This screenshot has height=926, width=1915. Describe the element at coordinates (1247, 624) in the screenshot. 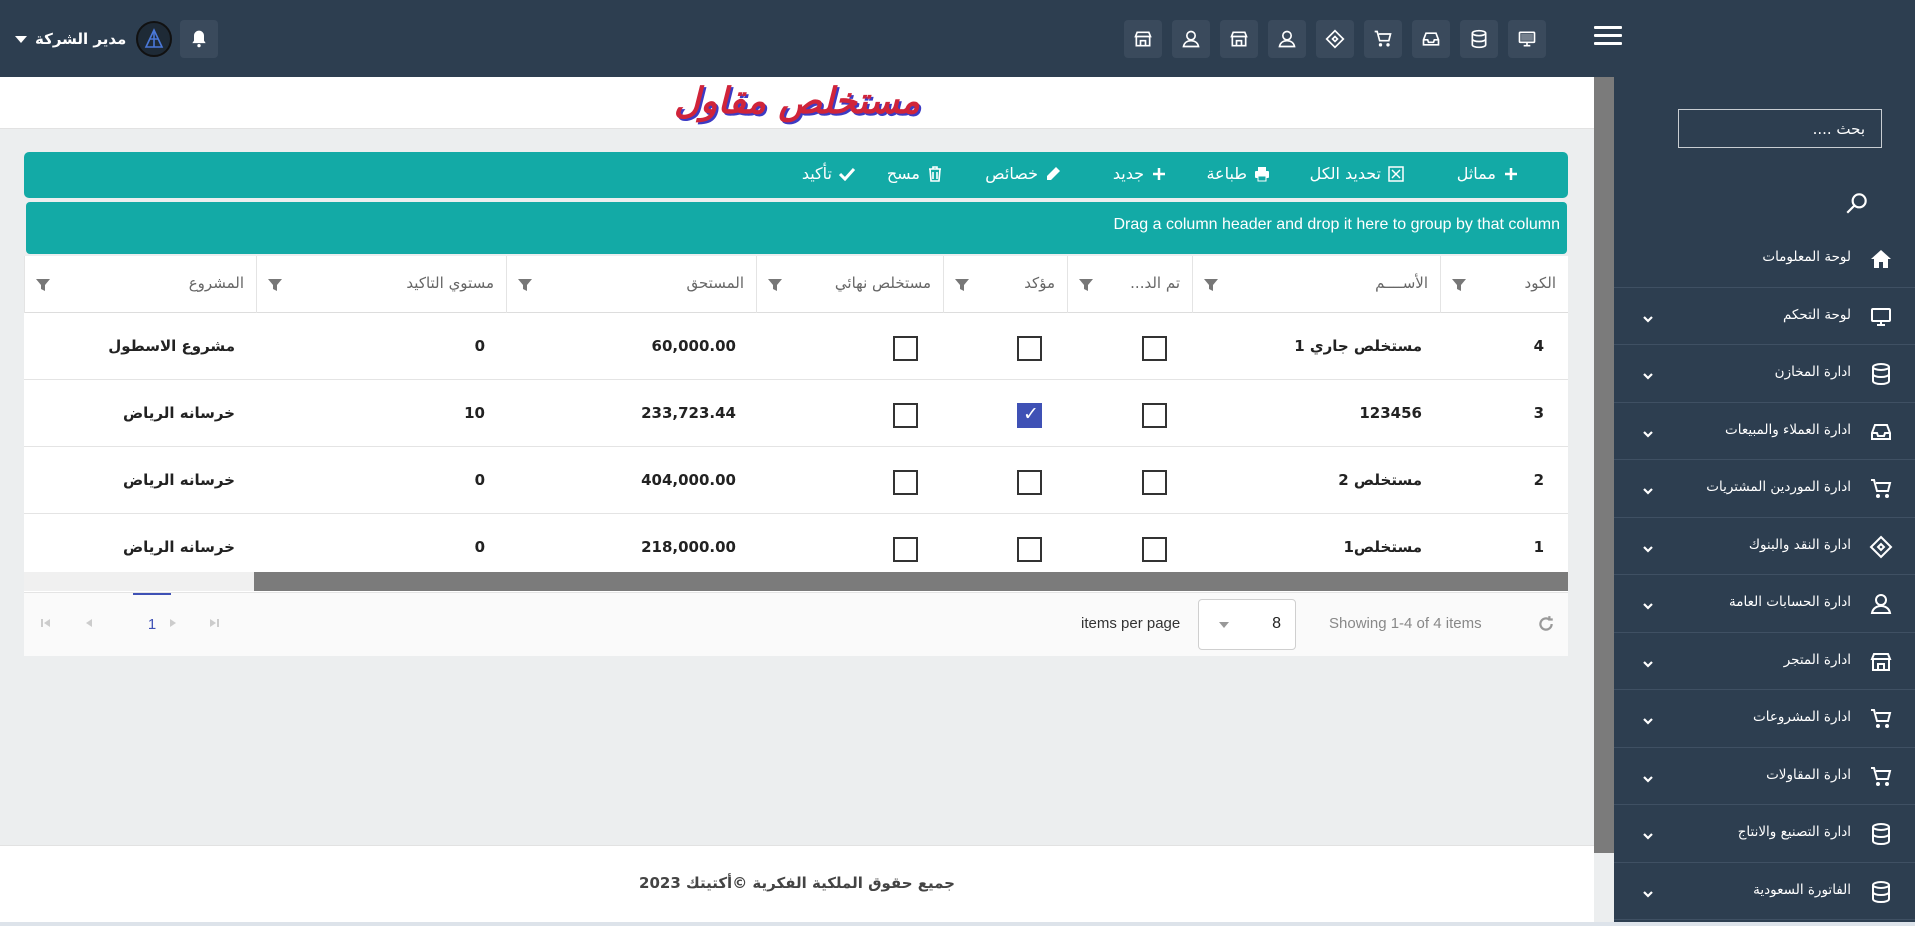

I see `items-per-page-select: 8` at that location.